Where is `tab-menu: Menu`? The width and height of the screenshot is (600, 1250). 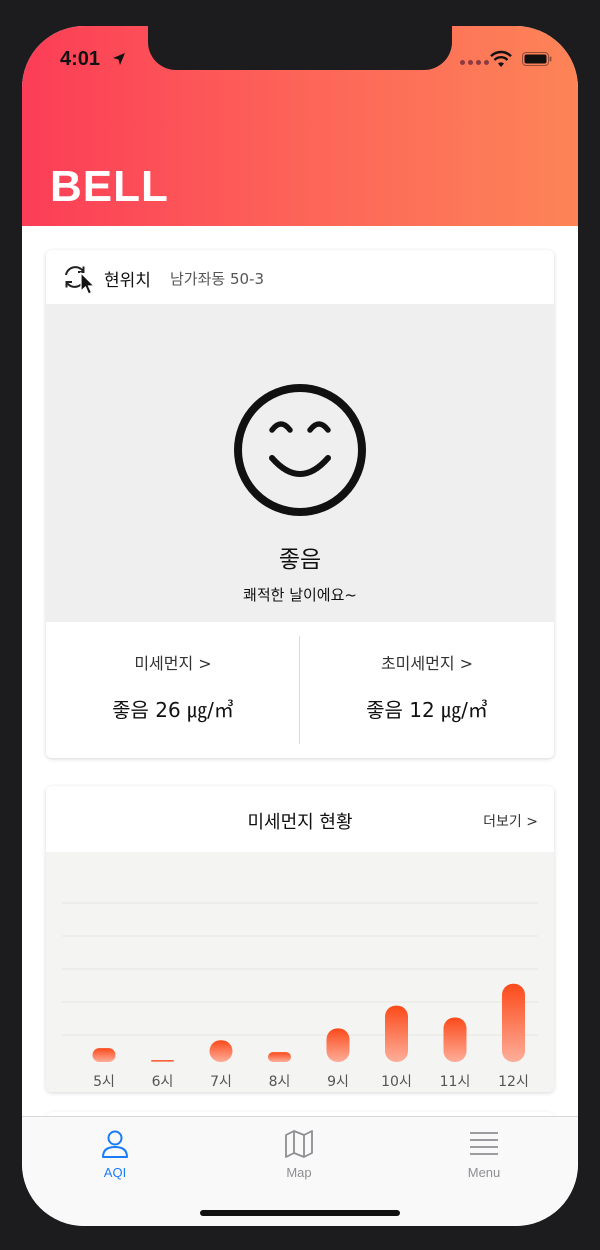
tab-menu: Menu is located at coordinates (484, 1157).